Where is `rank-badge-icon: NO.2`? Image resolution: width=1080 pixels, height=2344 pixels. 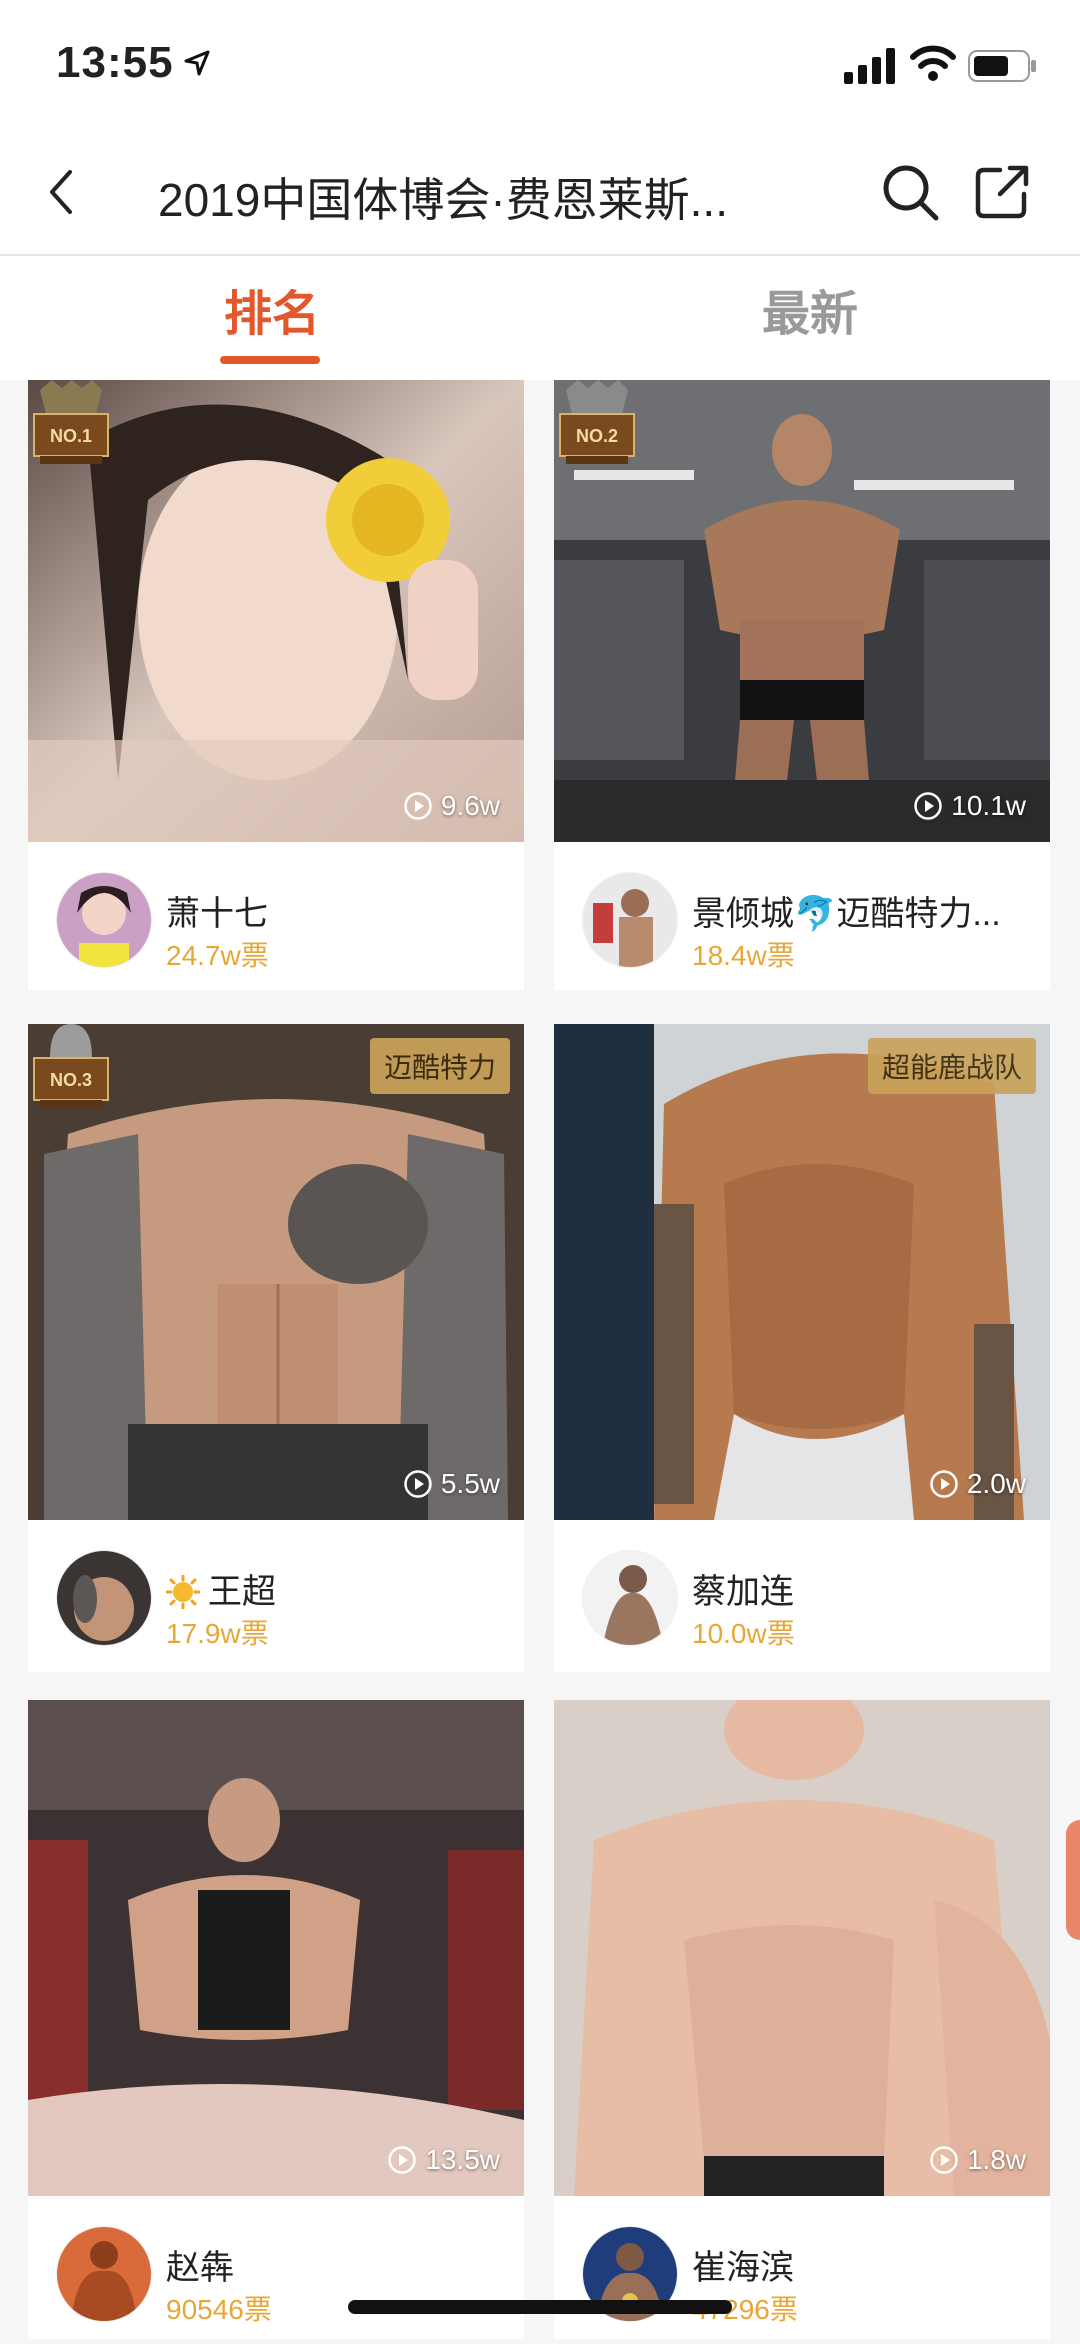 rank-badge-icon: NO.2 is located at coordinates (597, 422).